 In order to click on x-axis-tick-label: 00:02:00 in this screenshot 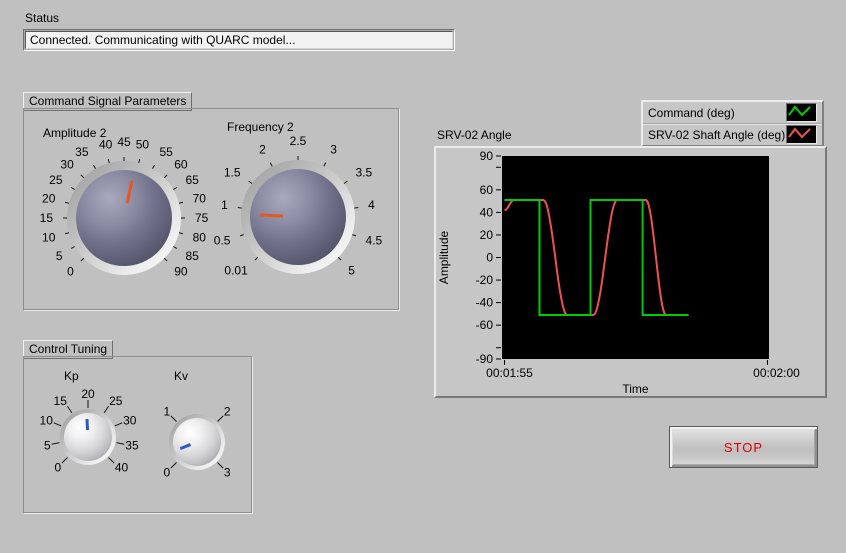, I will do `click(776, 373)`.